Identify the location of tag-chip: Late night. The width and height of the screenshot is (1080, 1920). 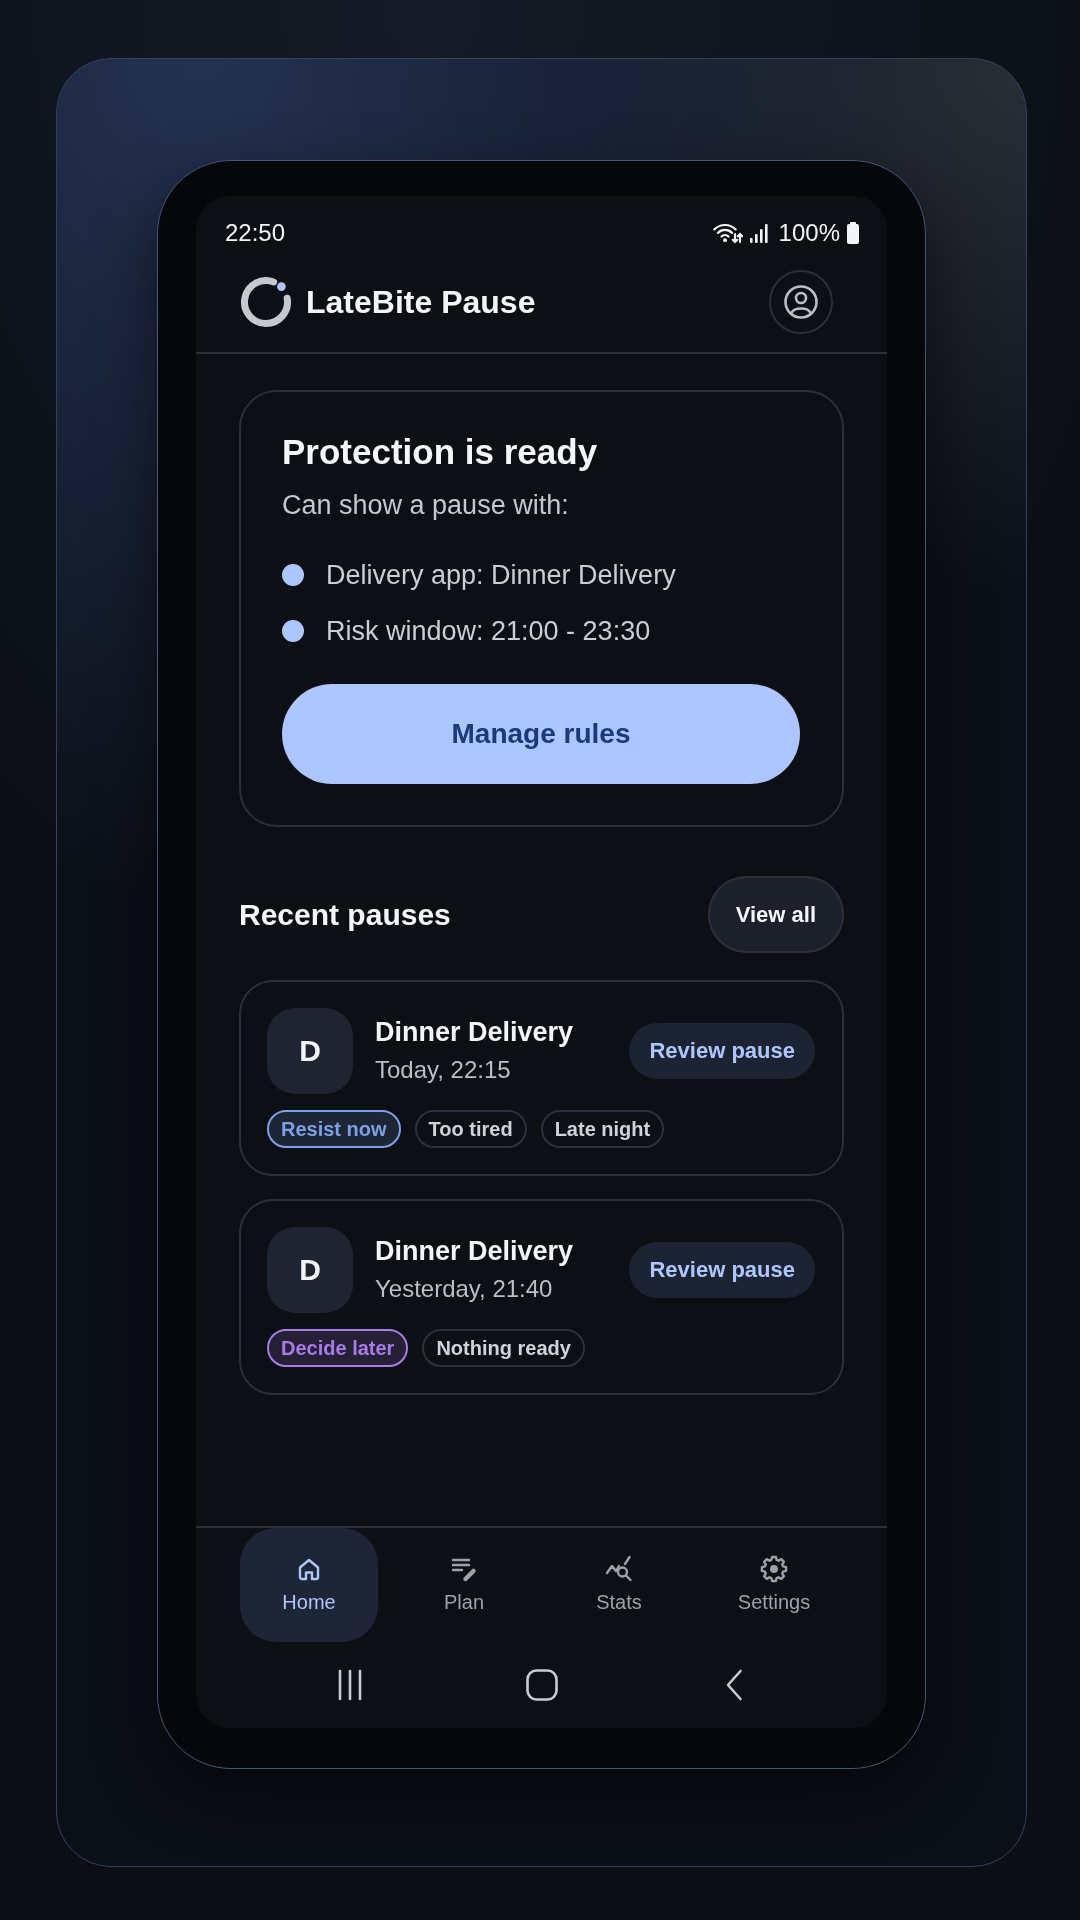
(602, 1129).